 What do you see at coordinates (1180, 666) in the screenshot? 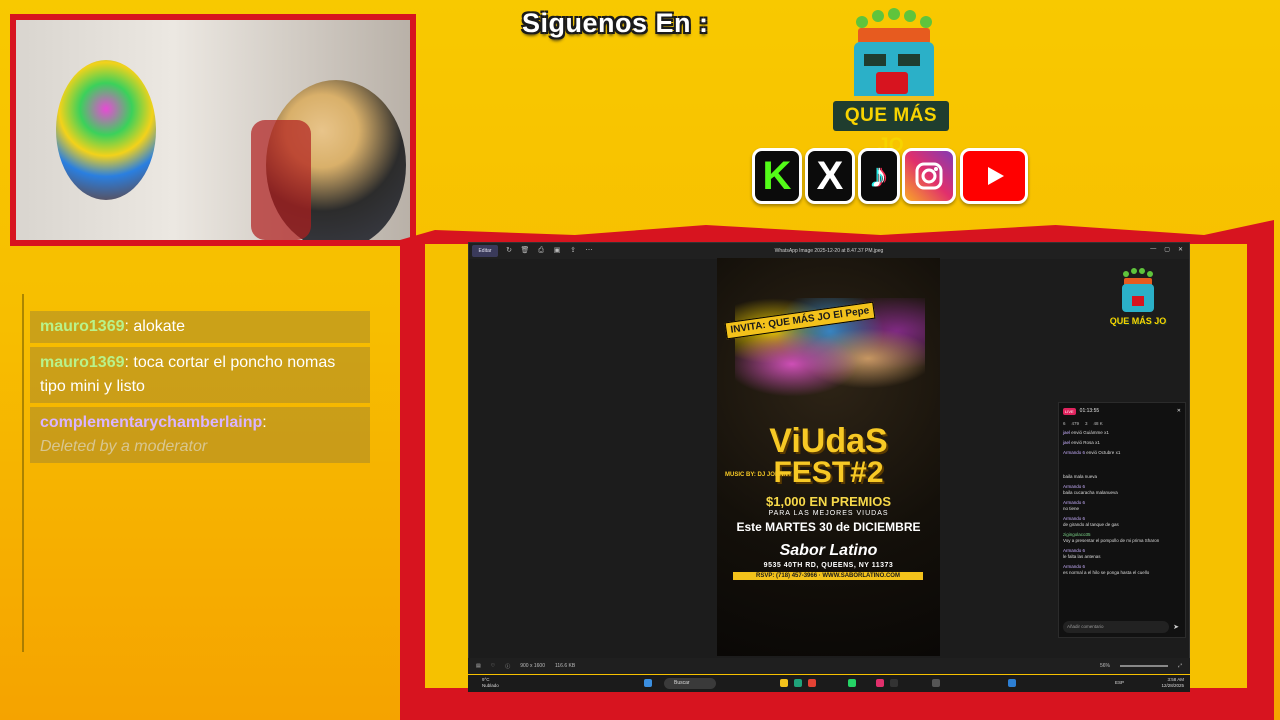
I see `fullscreen-icon: ⤢` at bounding box center [1180, 666].